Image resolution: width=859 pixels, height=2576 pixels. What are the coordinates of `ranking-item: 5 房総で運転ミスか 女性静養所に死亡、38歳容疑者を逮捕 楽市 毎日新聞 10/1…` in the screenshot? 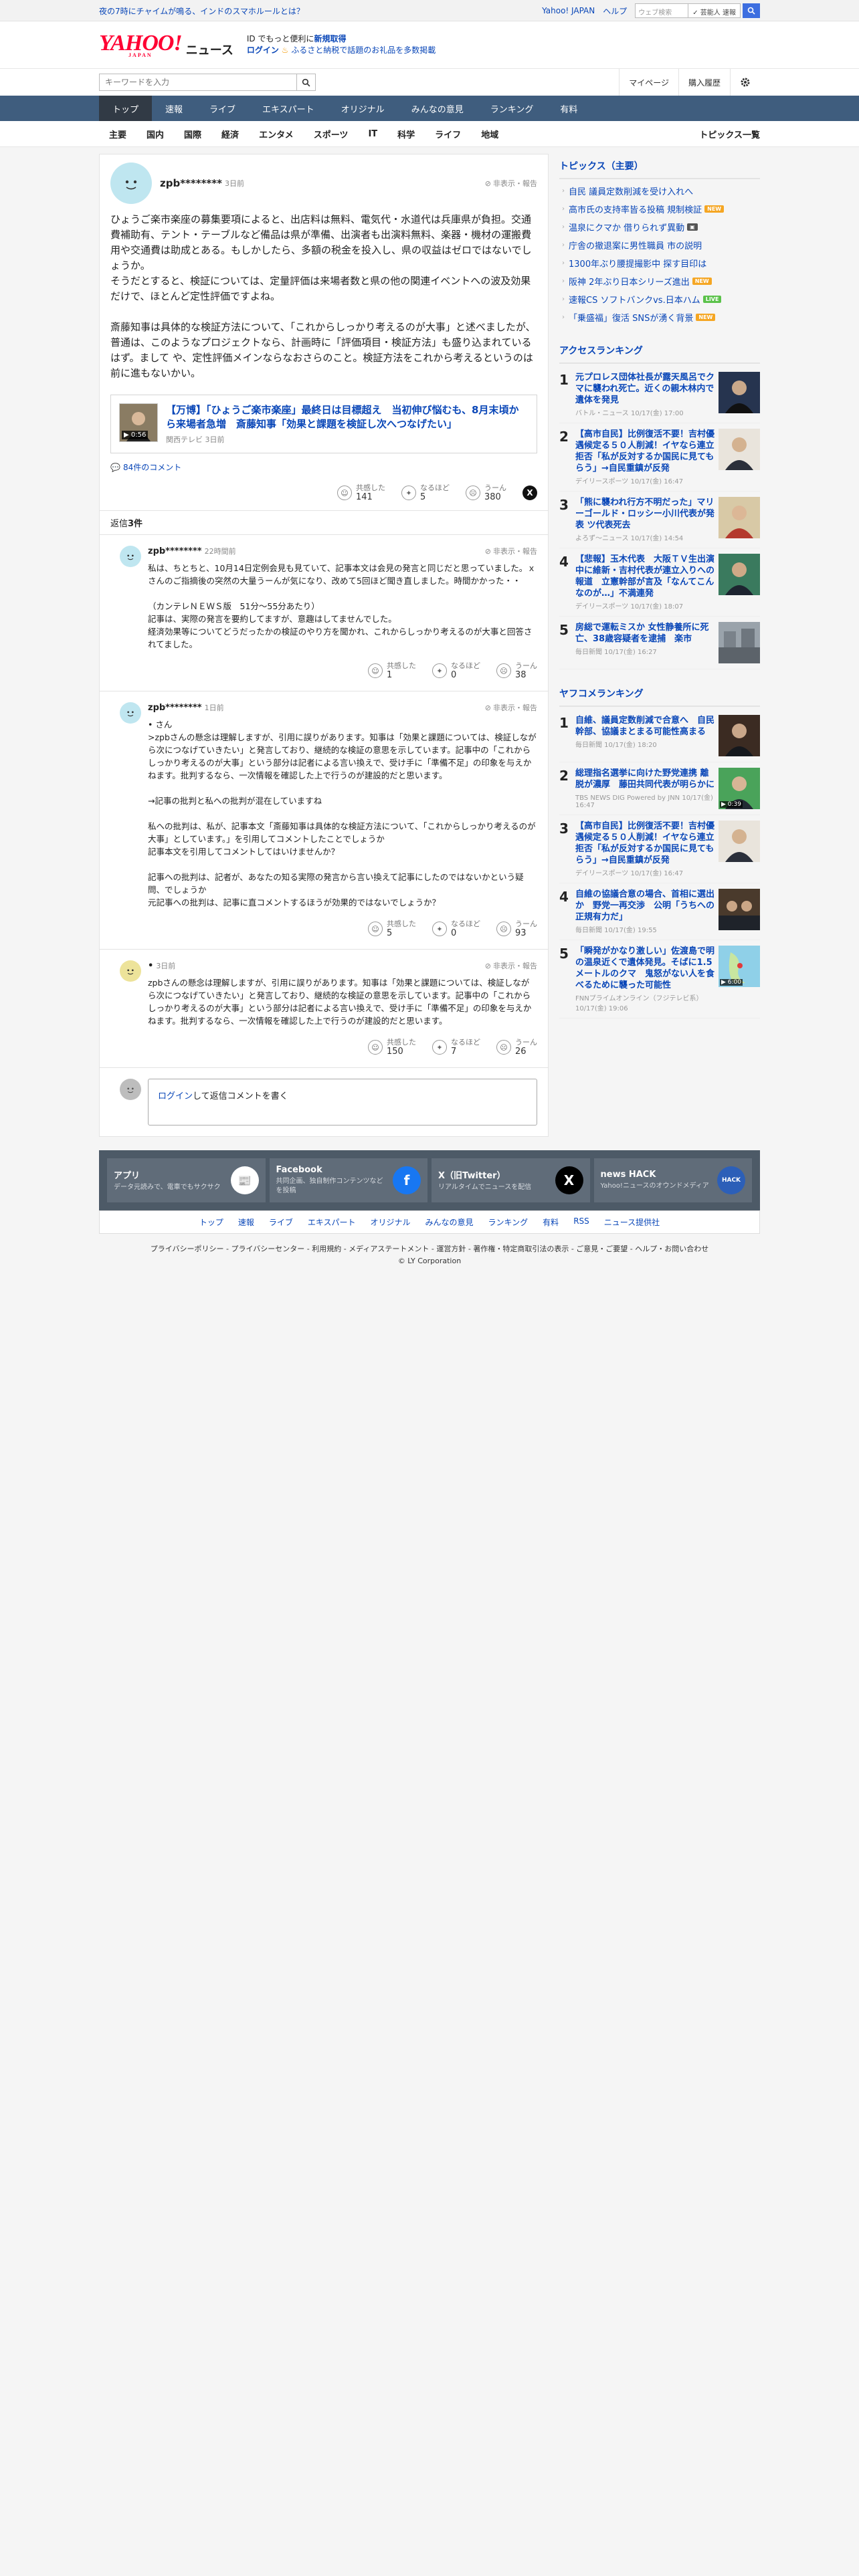 It's located at (660, 643).